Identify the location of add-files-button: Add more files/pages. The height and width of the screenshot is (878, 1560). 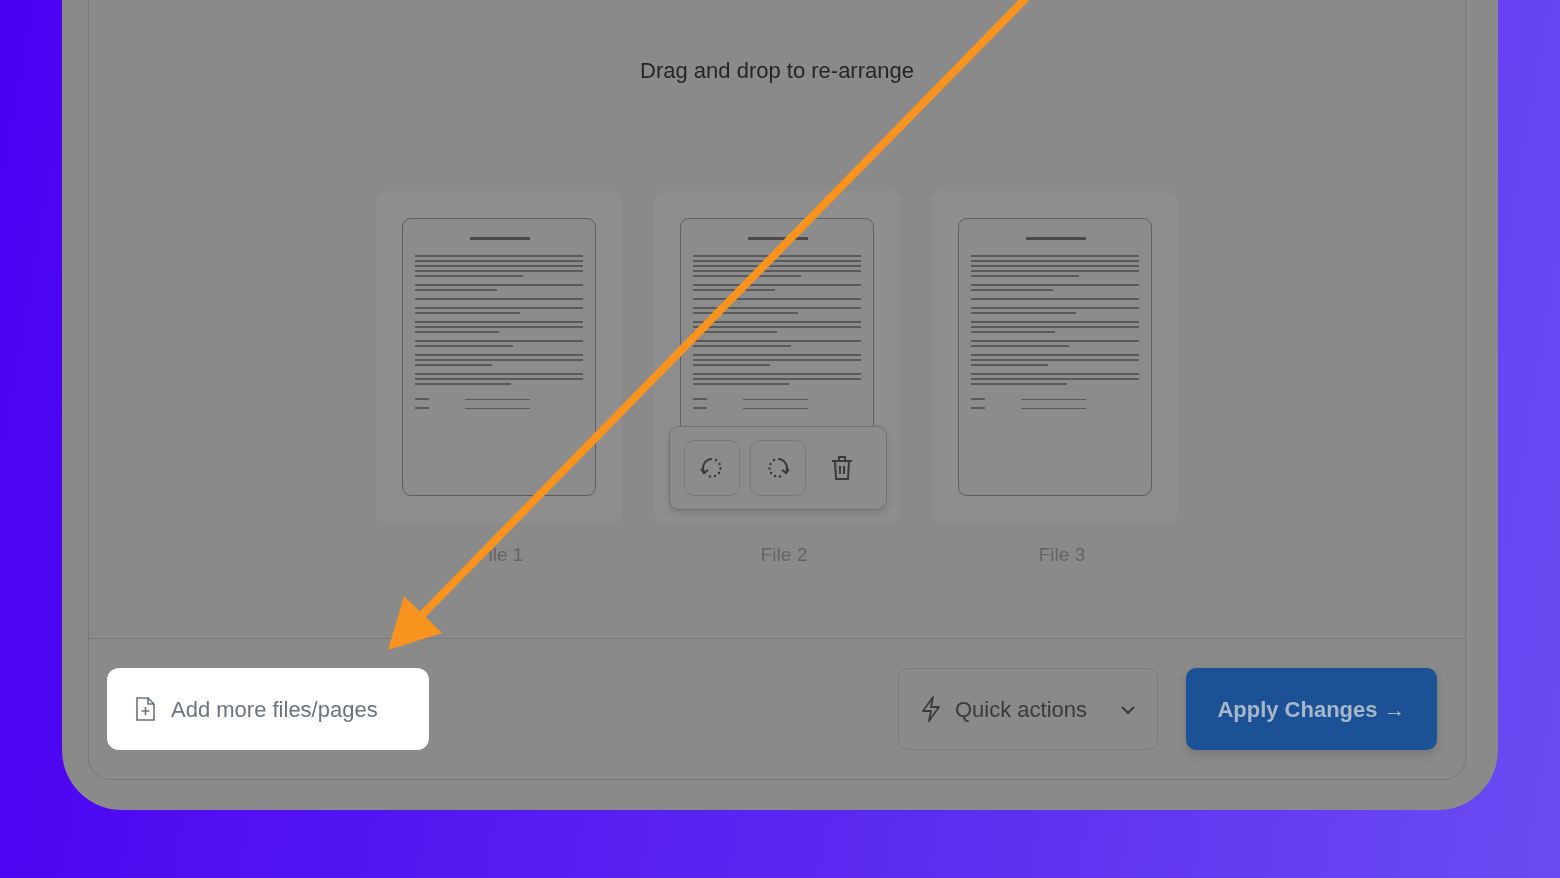
(268, 709).